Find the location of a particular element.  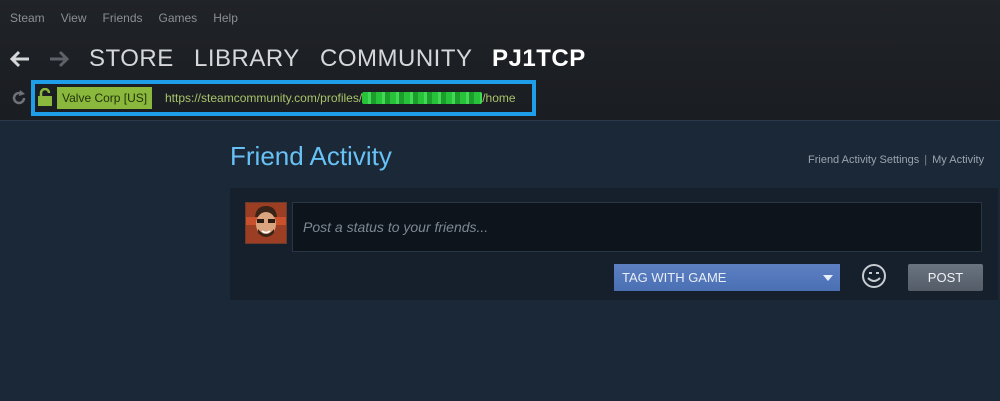

nav-tab-library: LIBRARY is located at coordinates (247, 59).